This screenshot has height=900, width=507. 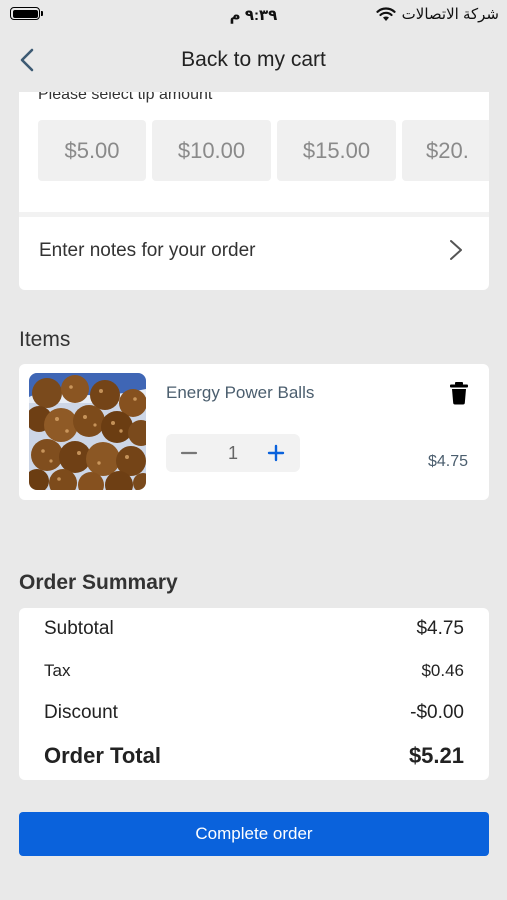 I want to click on wifi-icon, so click(x=386, y=13).